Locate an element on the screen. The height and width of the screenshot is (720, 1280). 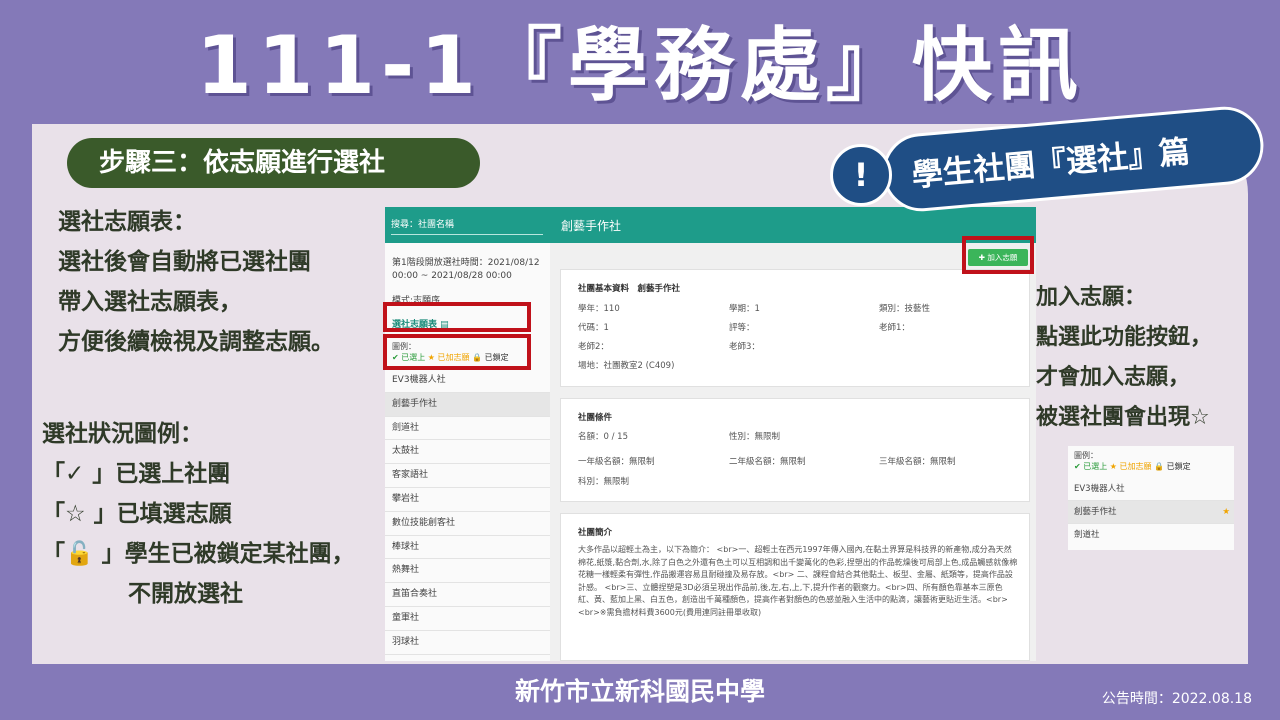
grading-field: 評等： is located at coordinates (742, 328).